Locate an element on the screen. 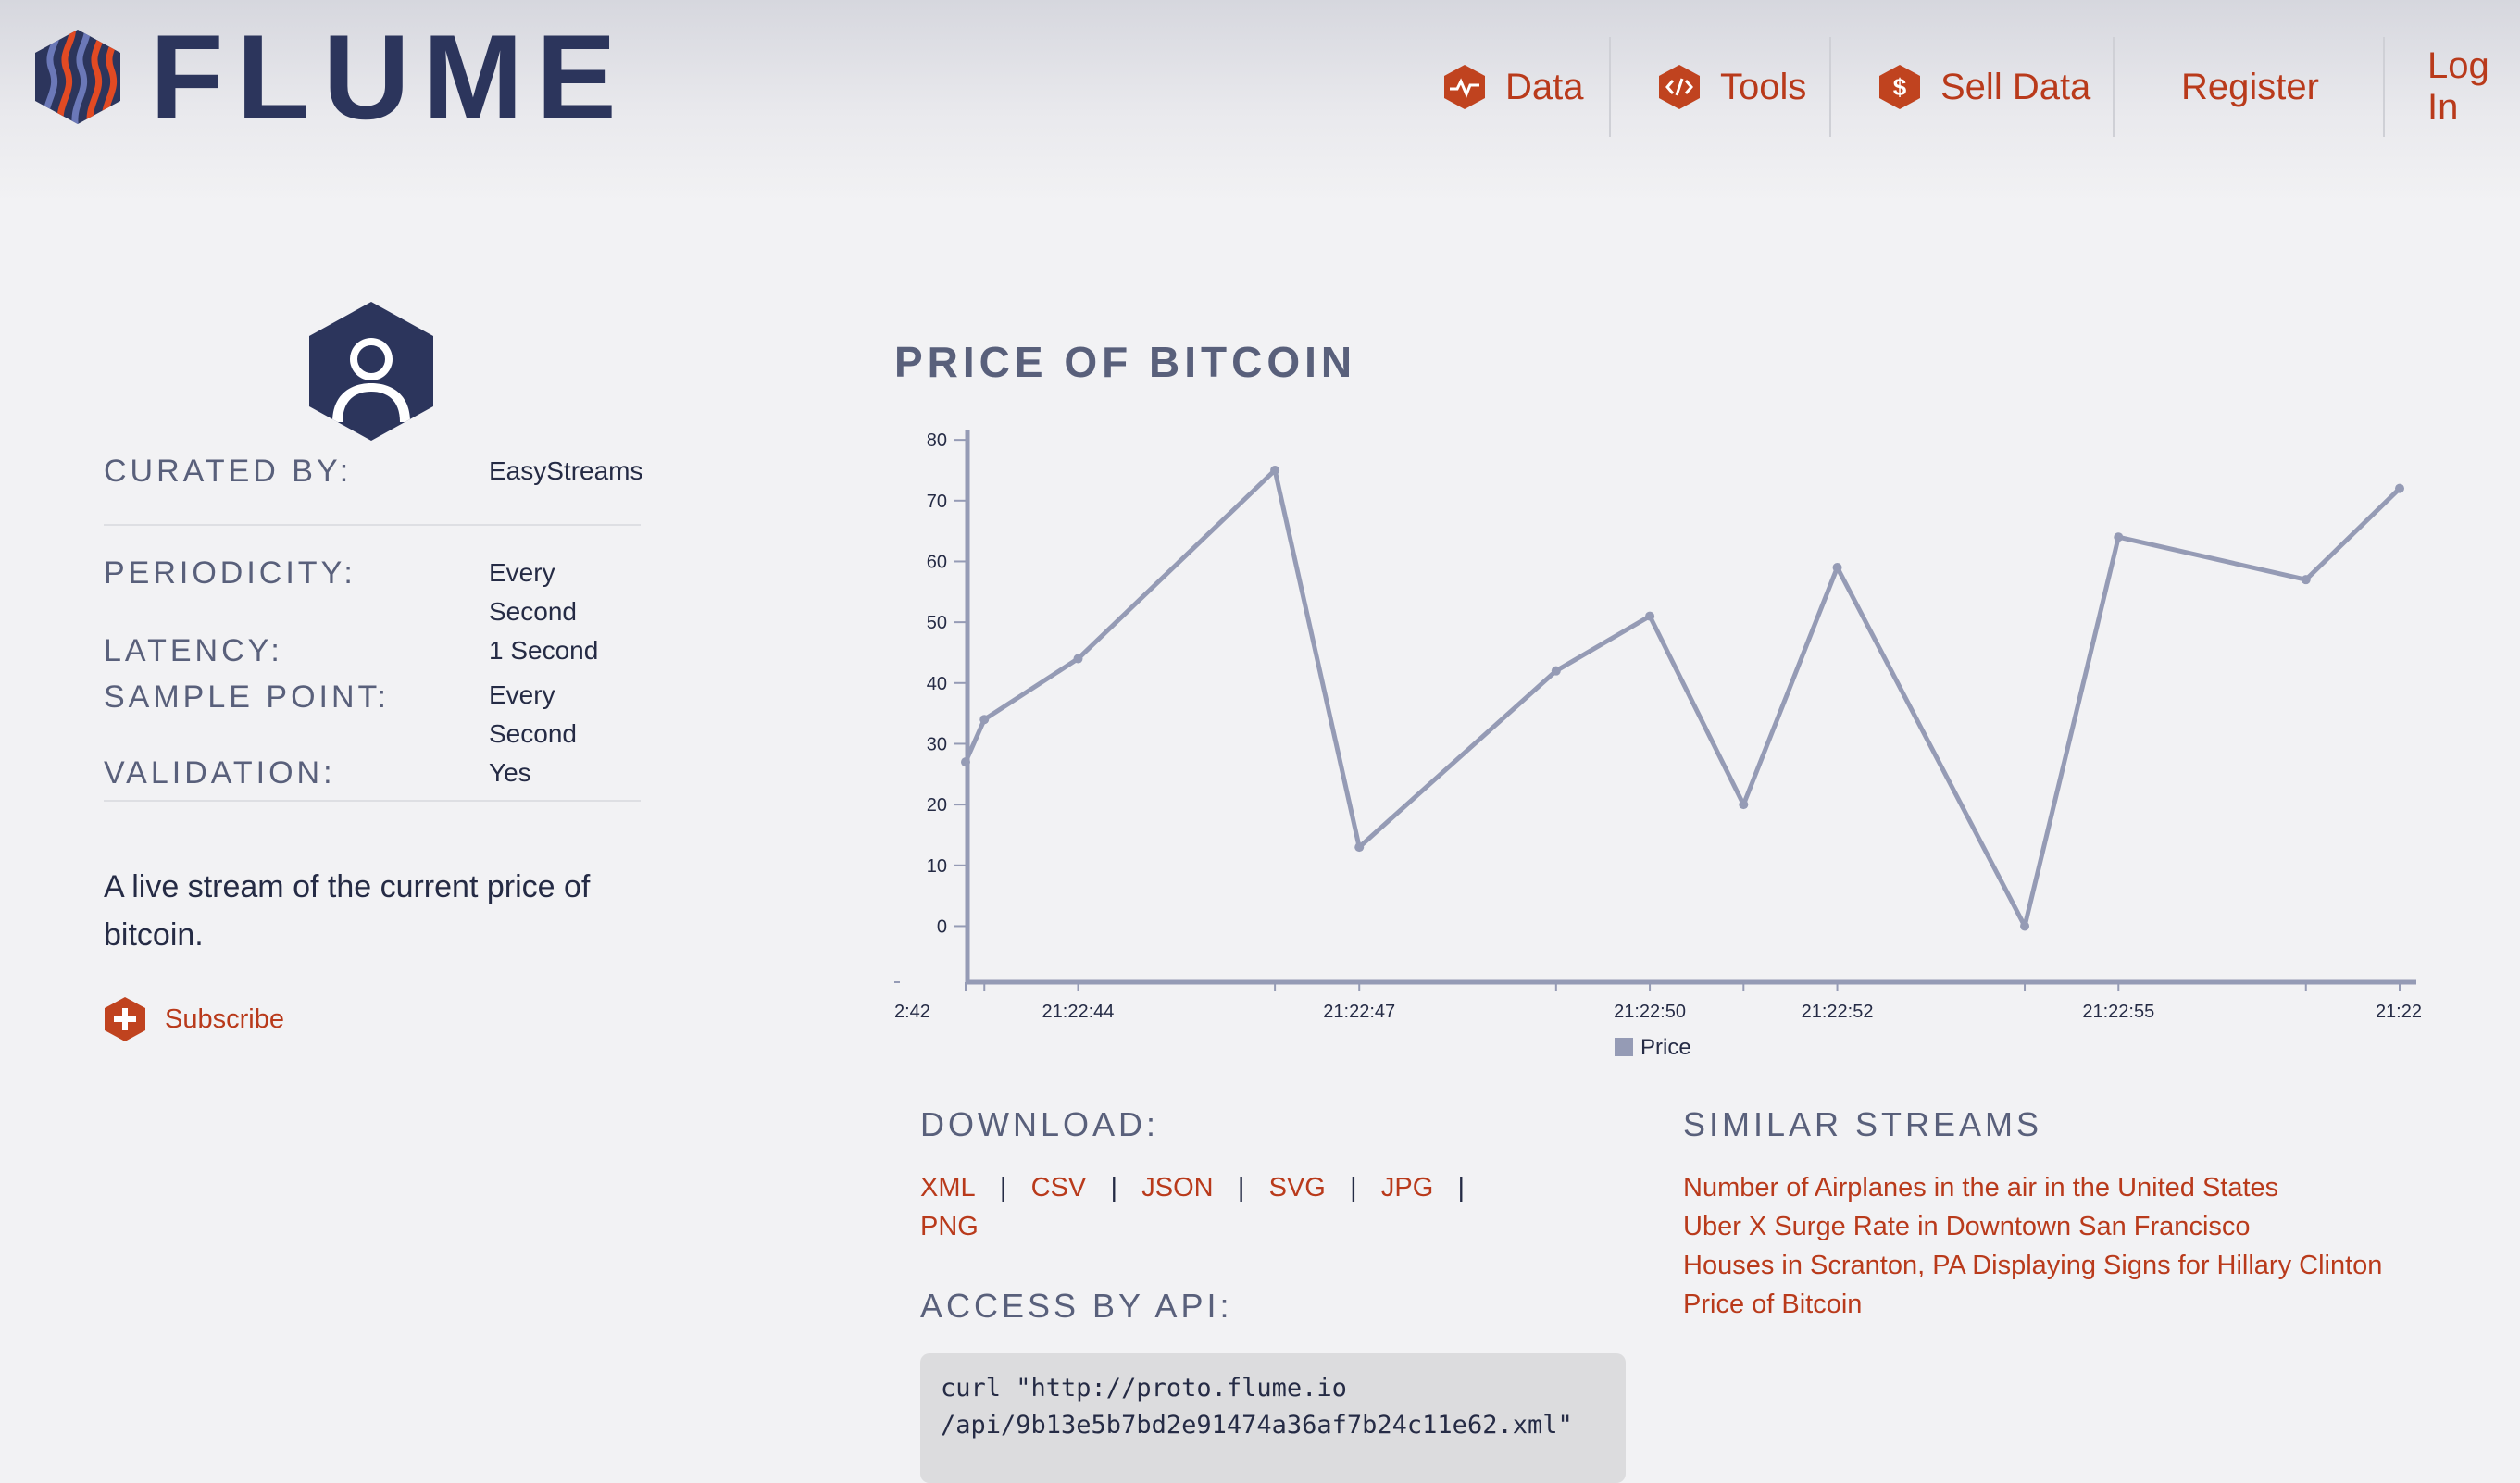  nav-register-label: Register is located at coordinates (2250, 87).